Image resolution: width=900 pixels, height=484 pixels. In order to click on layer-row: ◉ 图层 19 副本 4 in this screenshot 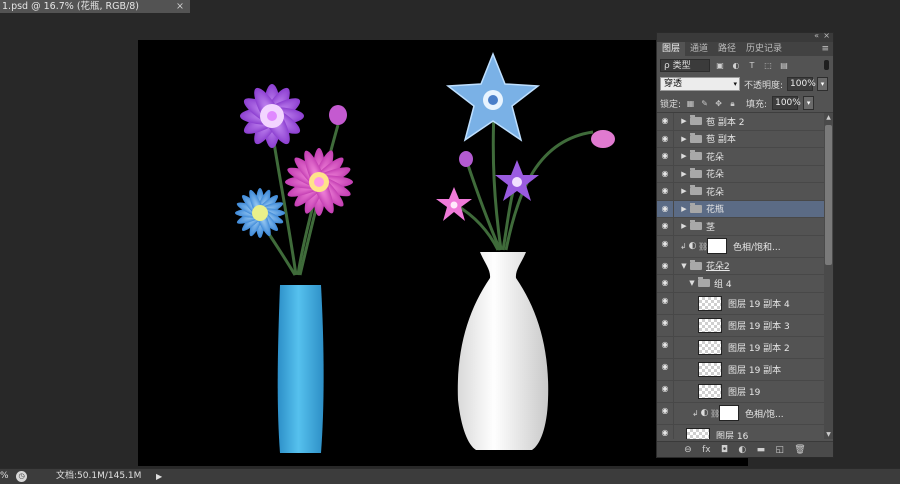, I will do `click(741, 303)`.